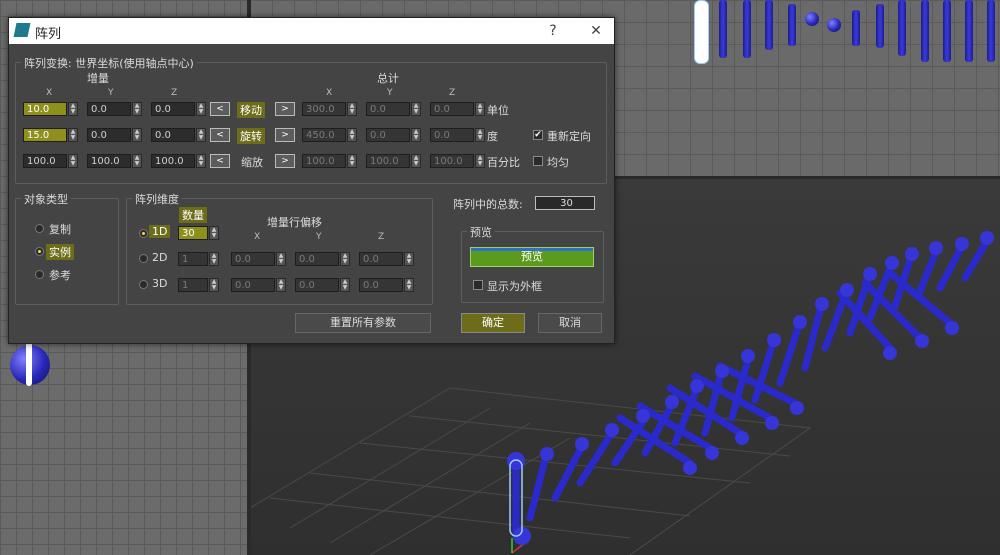  What do you see at coordinates (324, 135) in the screenshot?
I see `rotate-total-x: 450.0` at bounding box center [324, 135].